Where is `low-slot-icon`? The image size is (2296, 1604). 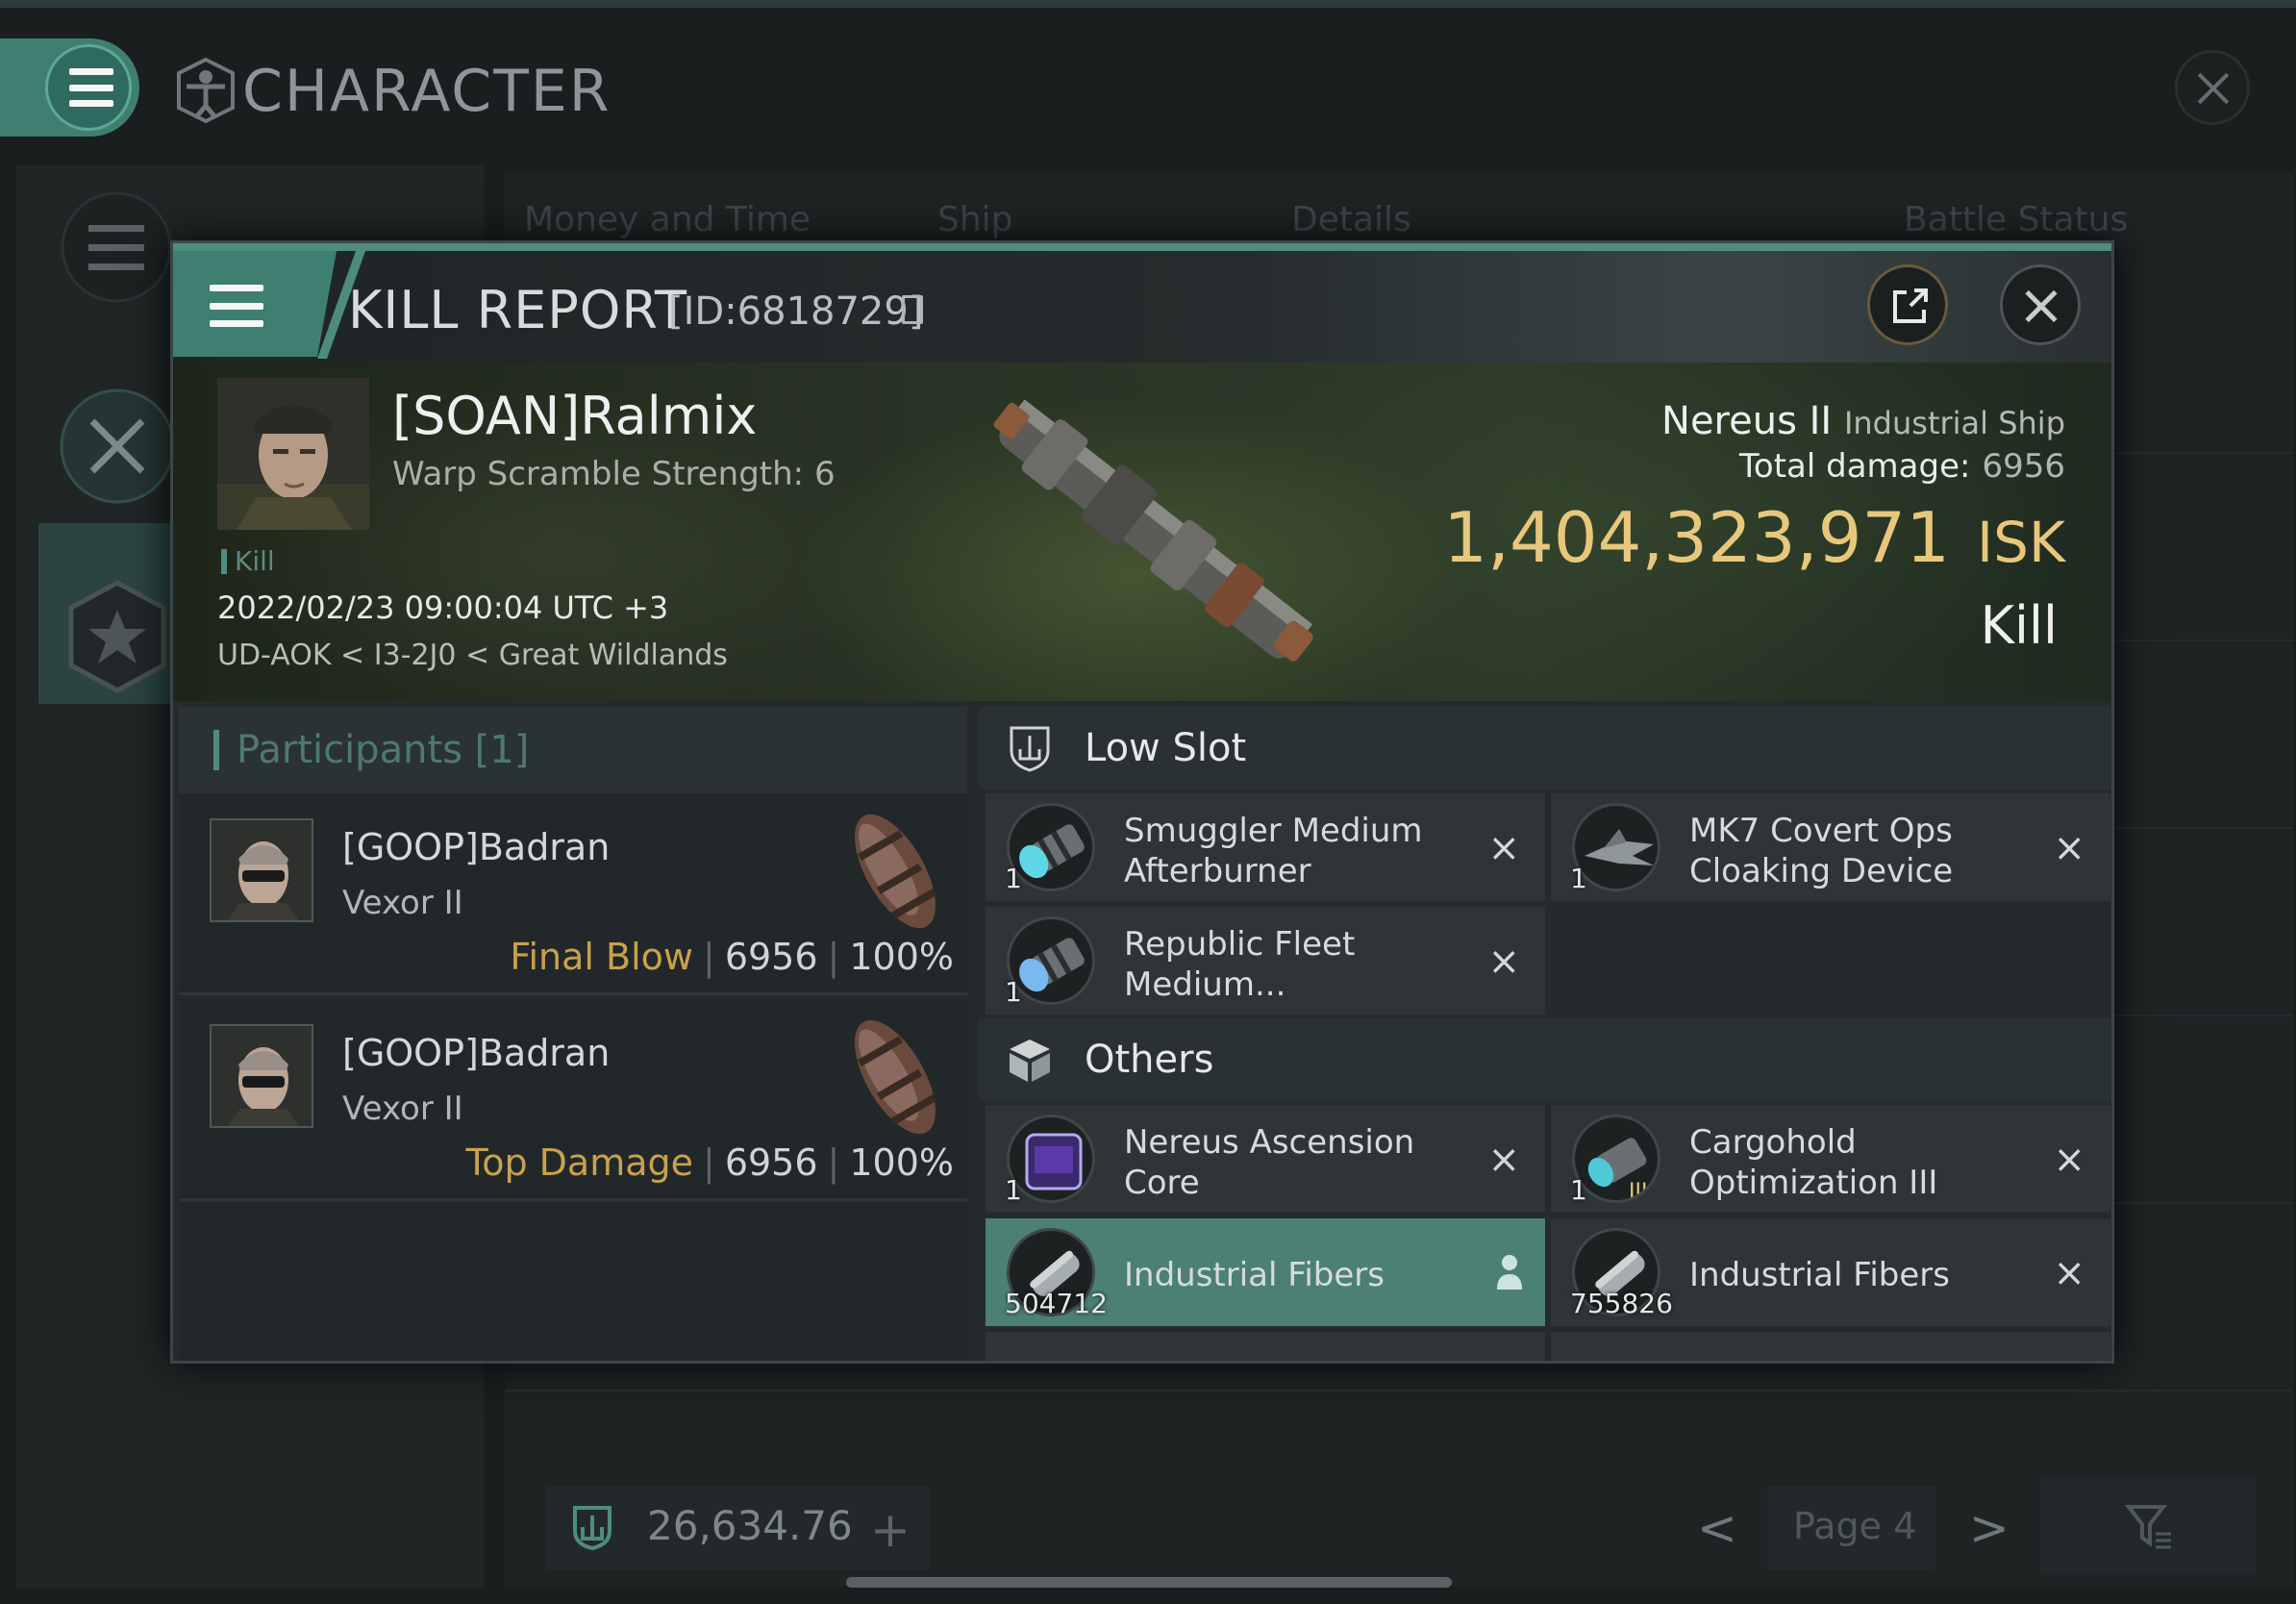 low-slot-icon is located at coordinates (1030, 749).